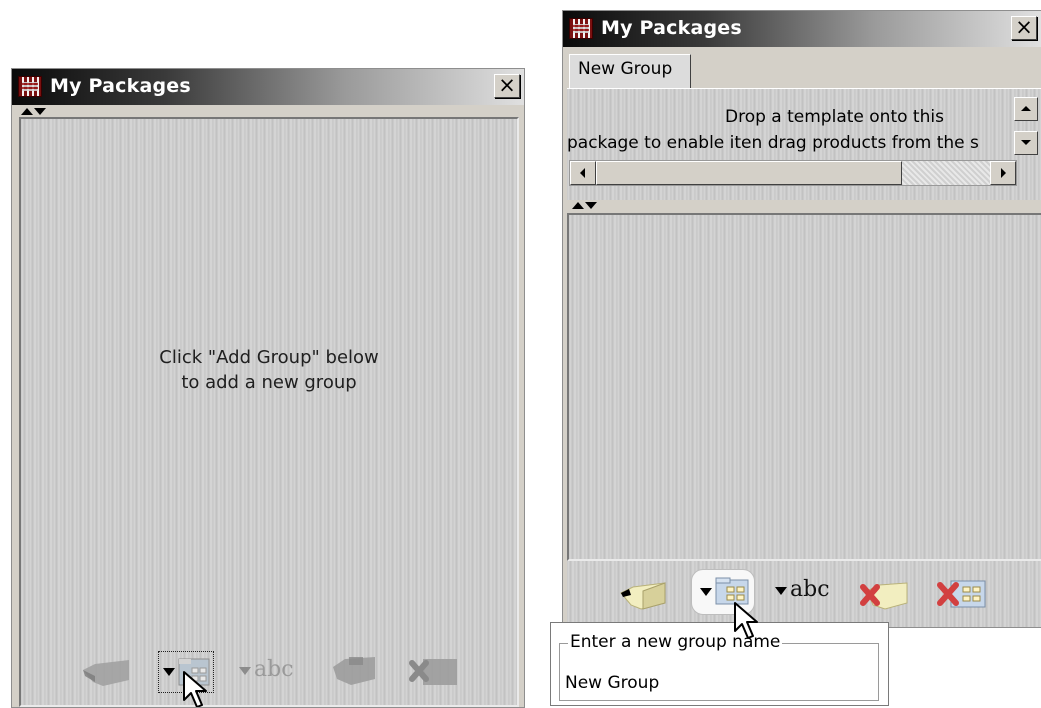 The width and height of the screenshot is (1041, 708). I want to click on scroll-up-button, so click(1026, 109).